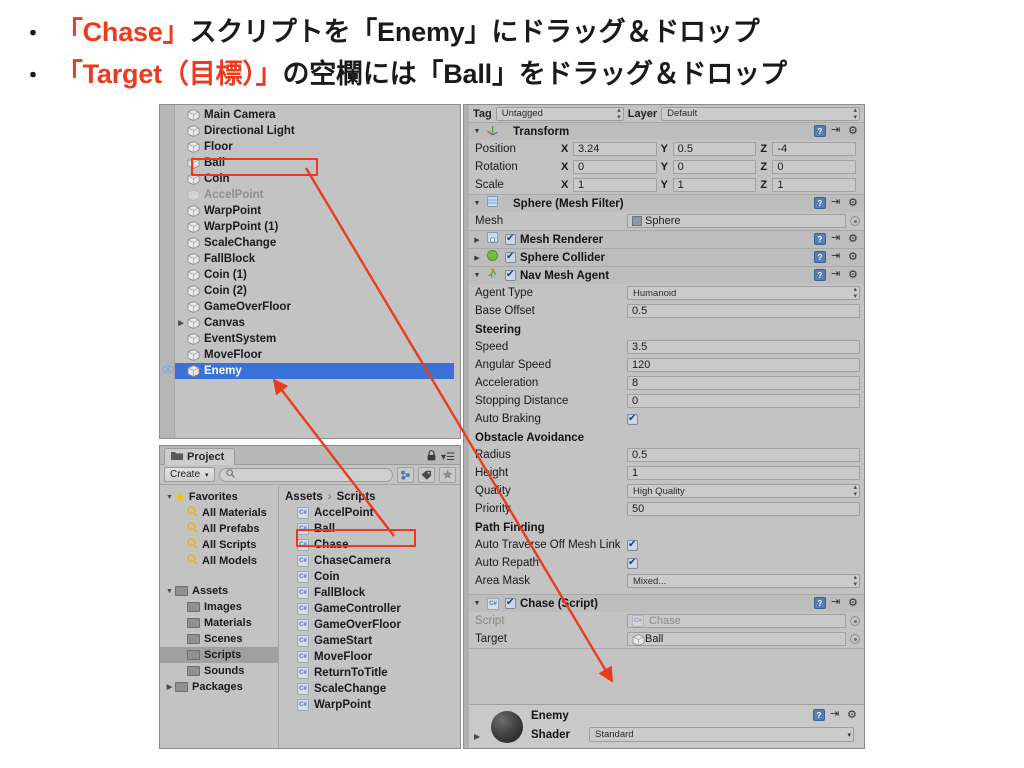 The height and width of the screenshot is (768, 1024). I want to click on position-y-input: 0.5, so click(714, 149).